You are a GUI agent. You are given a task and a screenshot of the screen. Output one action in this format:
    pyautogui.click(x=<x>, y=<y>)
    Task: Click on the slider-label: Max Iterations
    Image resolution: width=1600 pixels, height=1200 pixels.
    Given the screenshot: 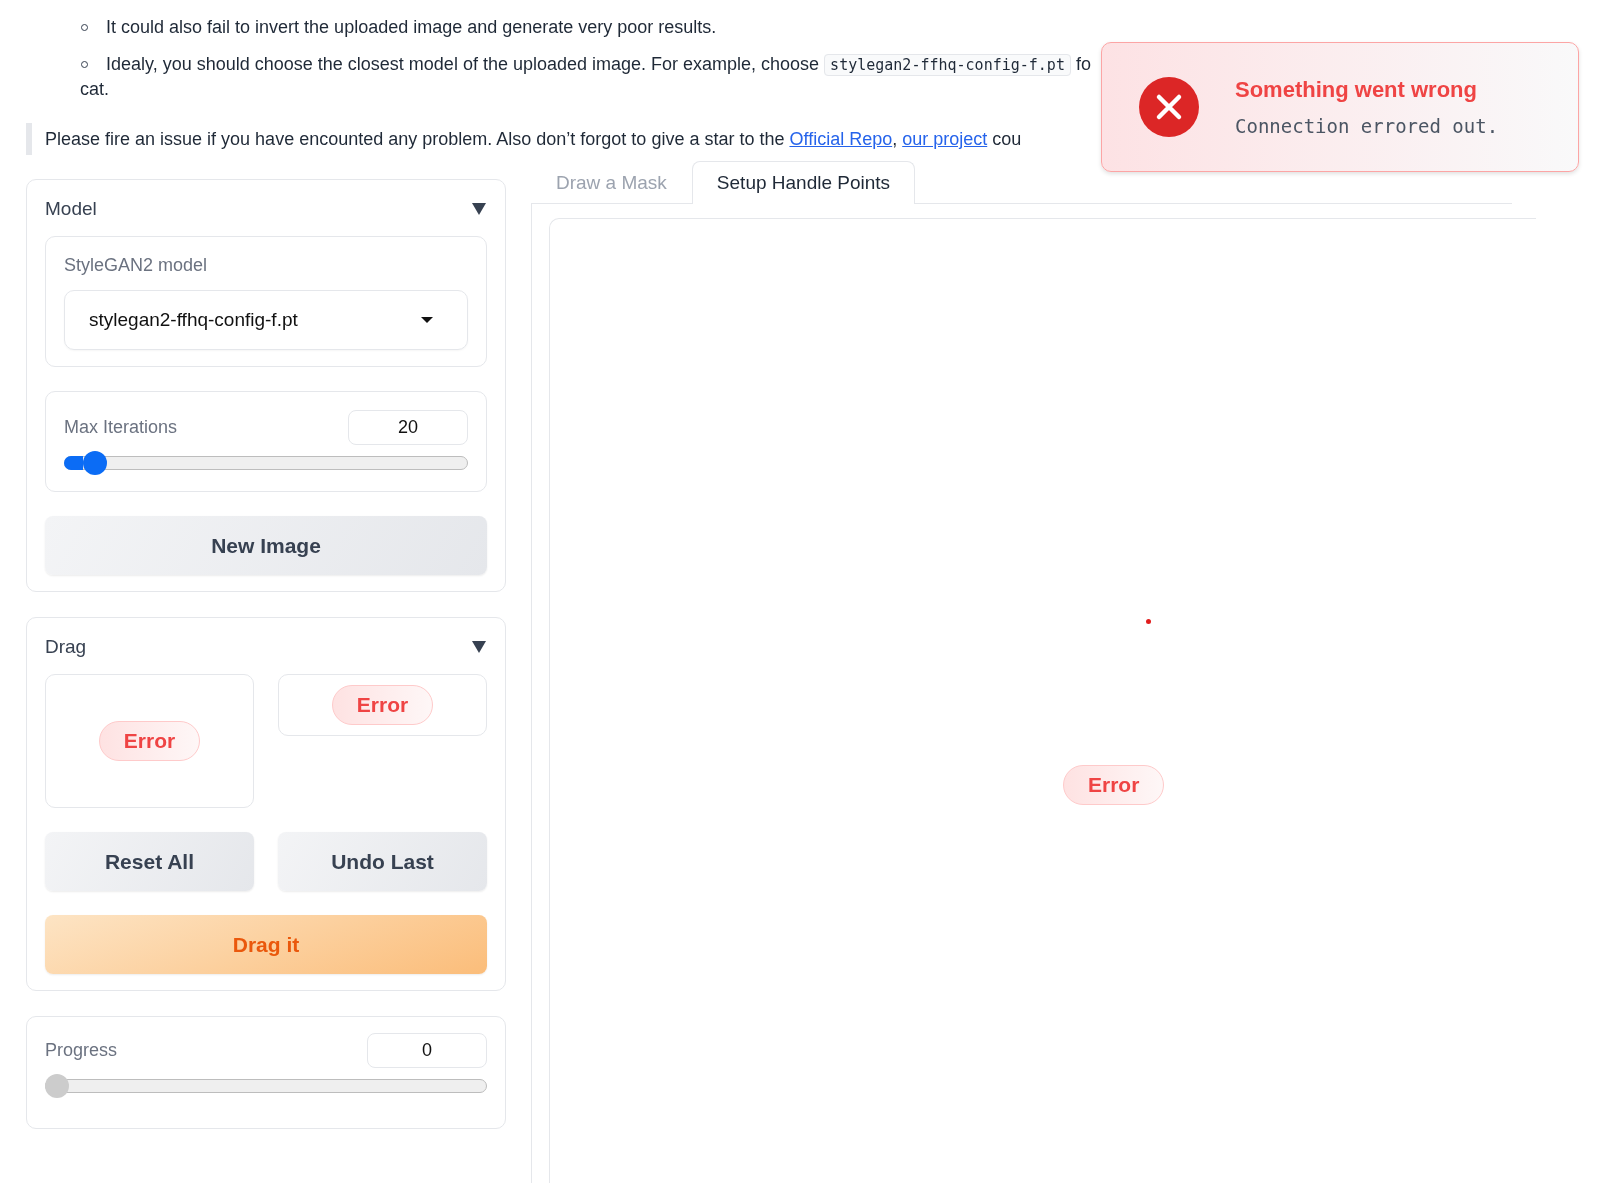 What is the action you would take?
    pyautogui.click(x=121, y=427)
    